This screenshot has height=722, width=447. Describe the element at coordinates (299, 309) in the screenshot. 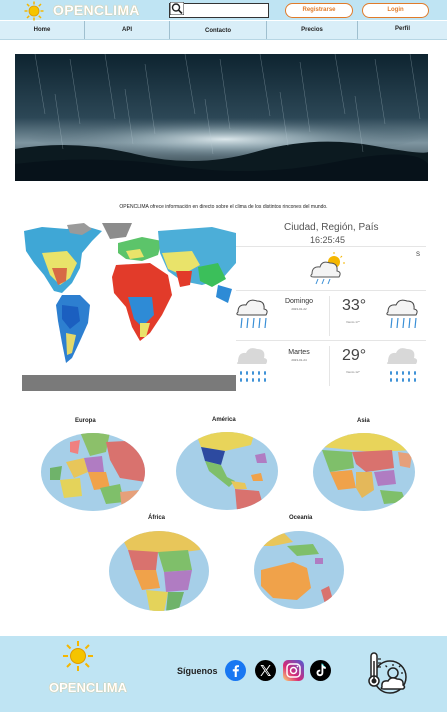

I see `day-date: 2023-01-22` at that location.